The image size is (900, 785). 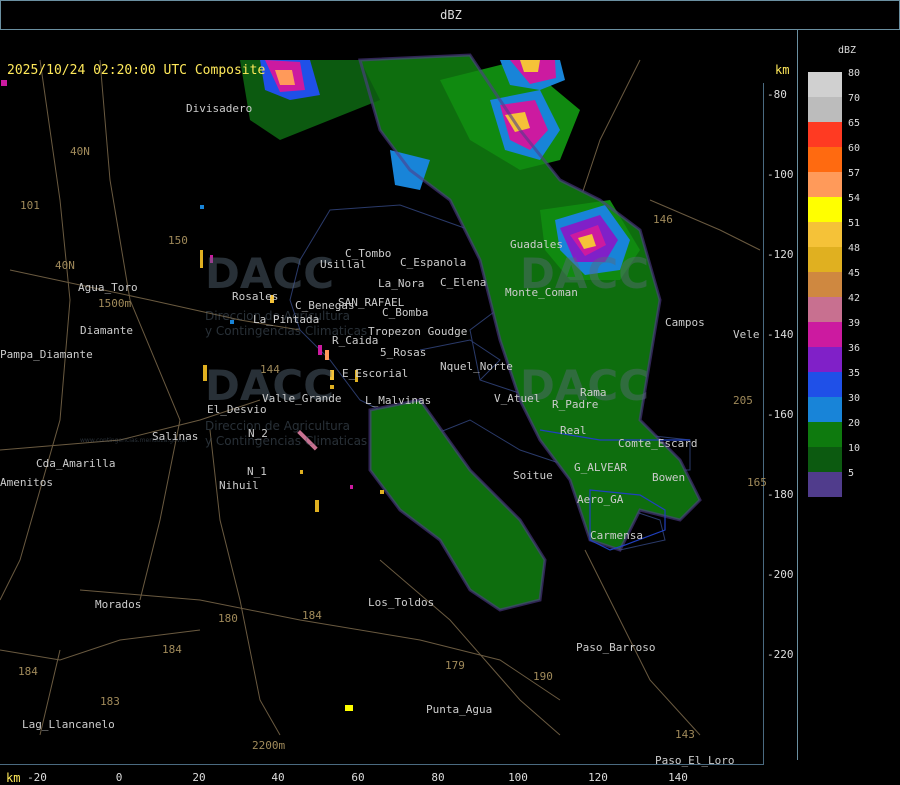 I want to click on place-label: Los_Toldos, so click(x=401, y=602).